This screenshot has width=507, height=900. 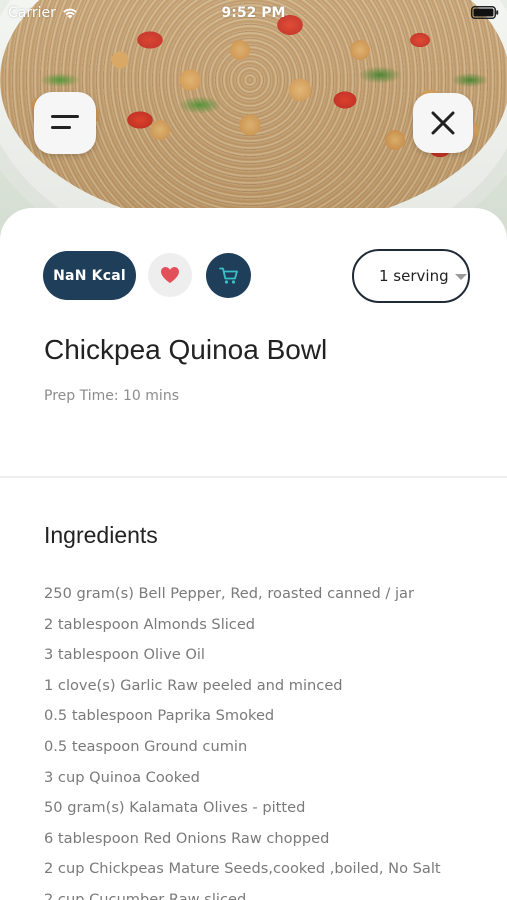 I want to click on heart-icon, so click(x=170, y=275).